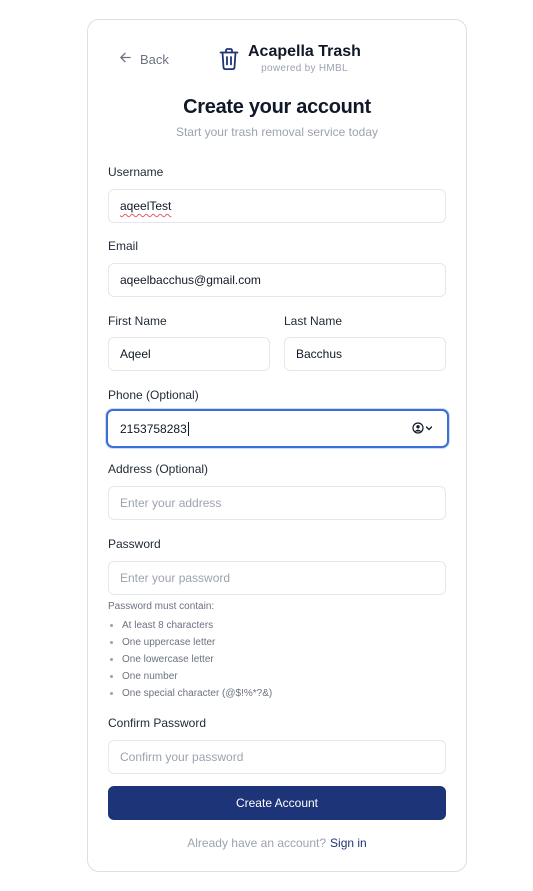 This screenshot has height=891, width=533. Describe the element at coordinates (304, 51) in the screenshot. I see `brand-title: Acapella Trash` at that location.